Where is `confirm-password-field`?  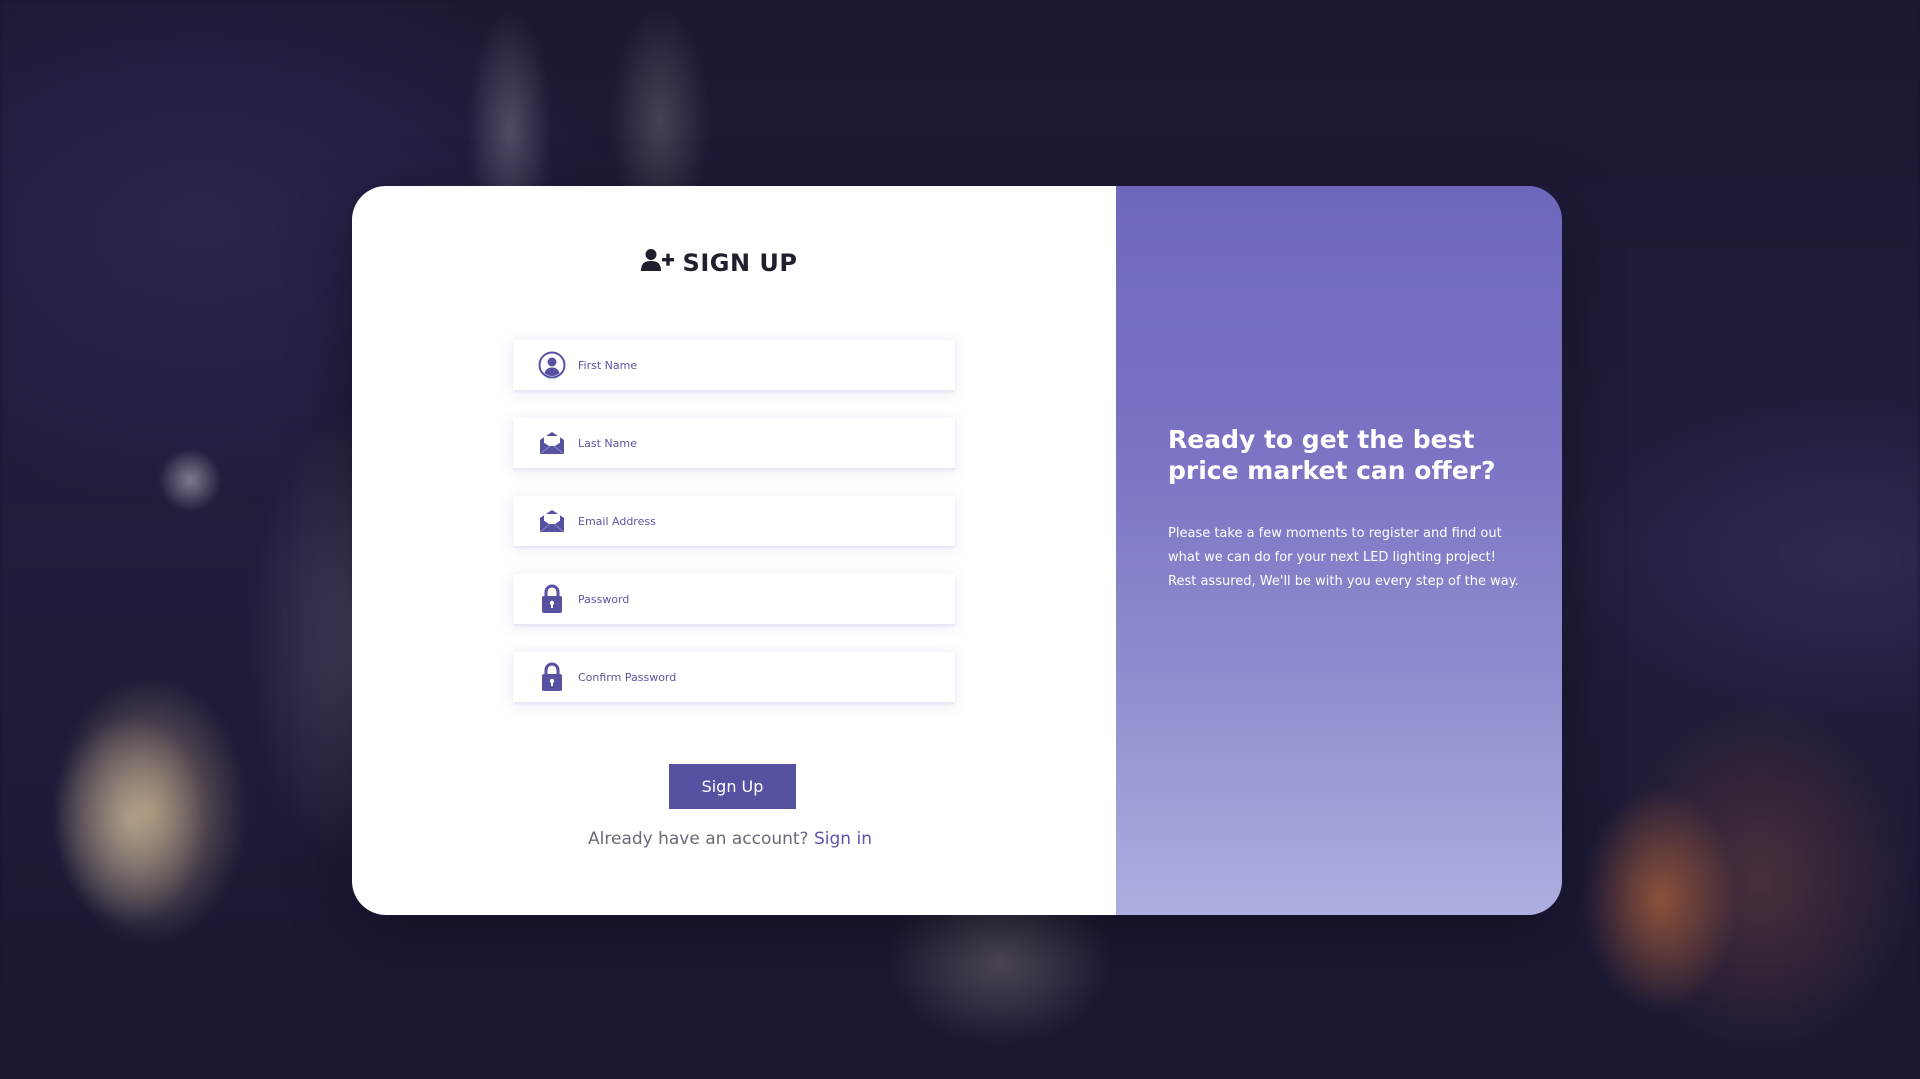 confirm-password-field is located at coordinates (734, 677).